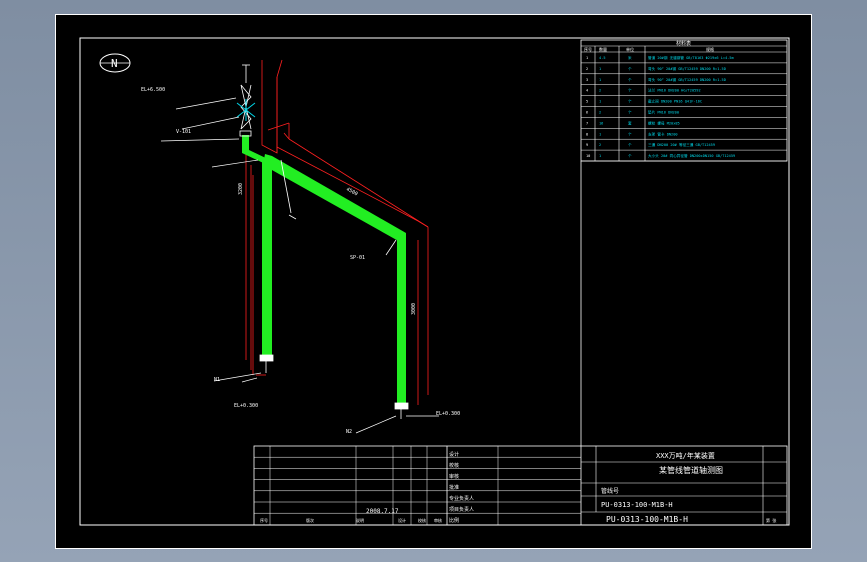  What do you see at coordinates (587, 69) in the screenshot?
I see `parts-cell-no: 2` at bounding box center [587, 69].